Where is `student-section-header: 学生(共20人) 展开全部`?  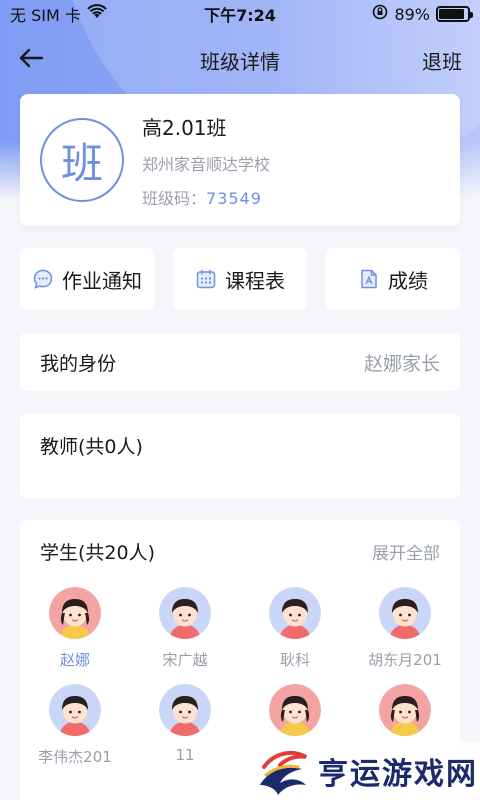 student-section-header: 学生(共20人) 展开全部 is located at coordinates (240, 551).